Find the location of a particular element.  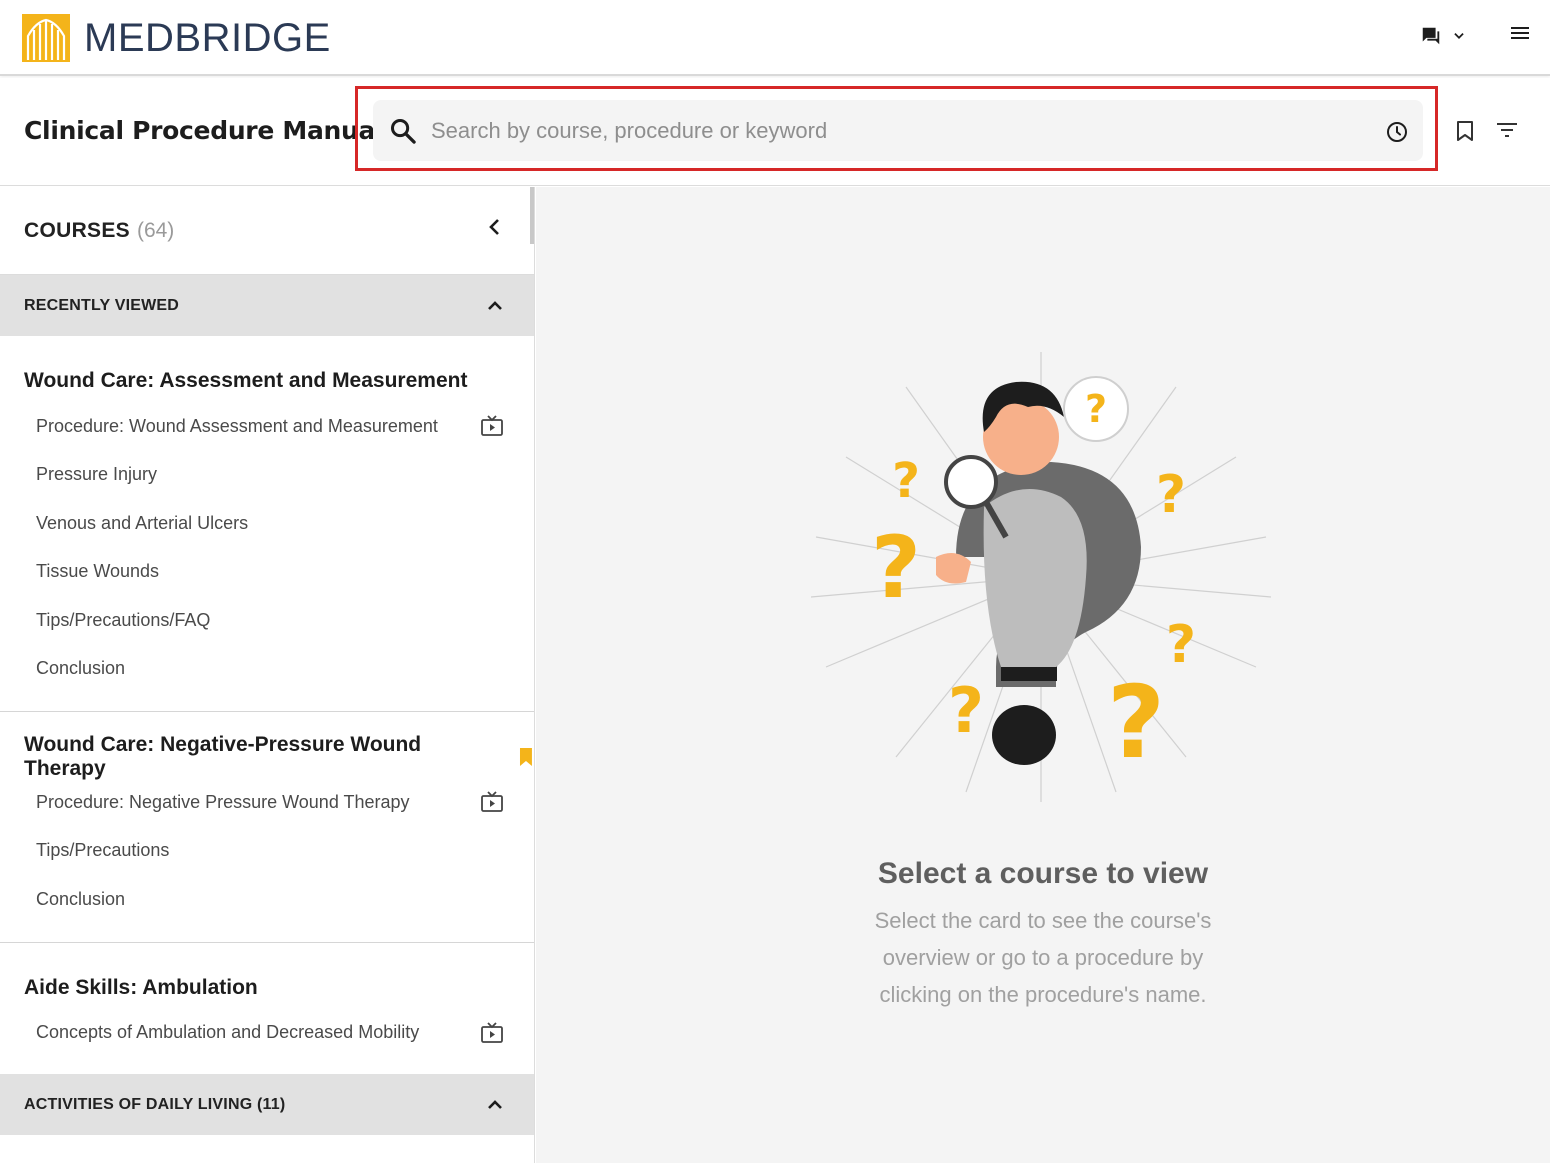

recently-viewed-section-header: RECENTLY VIEWED is located at coordinates (267, 305).